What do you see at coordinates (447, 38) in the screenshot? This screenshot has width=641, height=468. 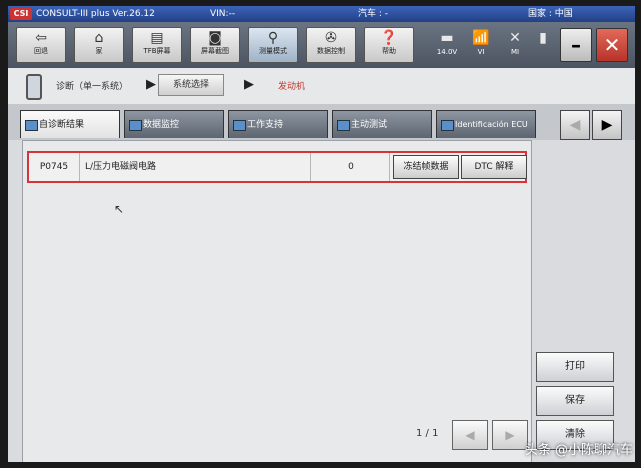 I see `car-battery-icon: ▬` at bounding box center [447, 38].